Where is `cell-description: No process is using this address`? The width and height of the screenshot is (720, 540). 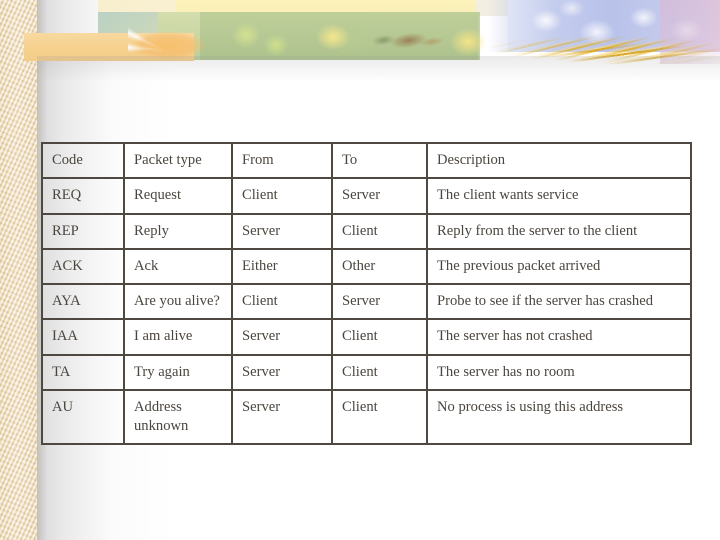
cell-description: No process is using this address is located at coordinates (559, 417).